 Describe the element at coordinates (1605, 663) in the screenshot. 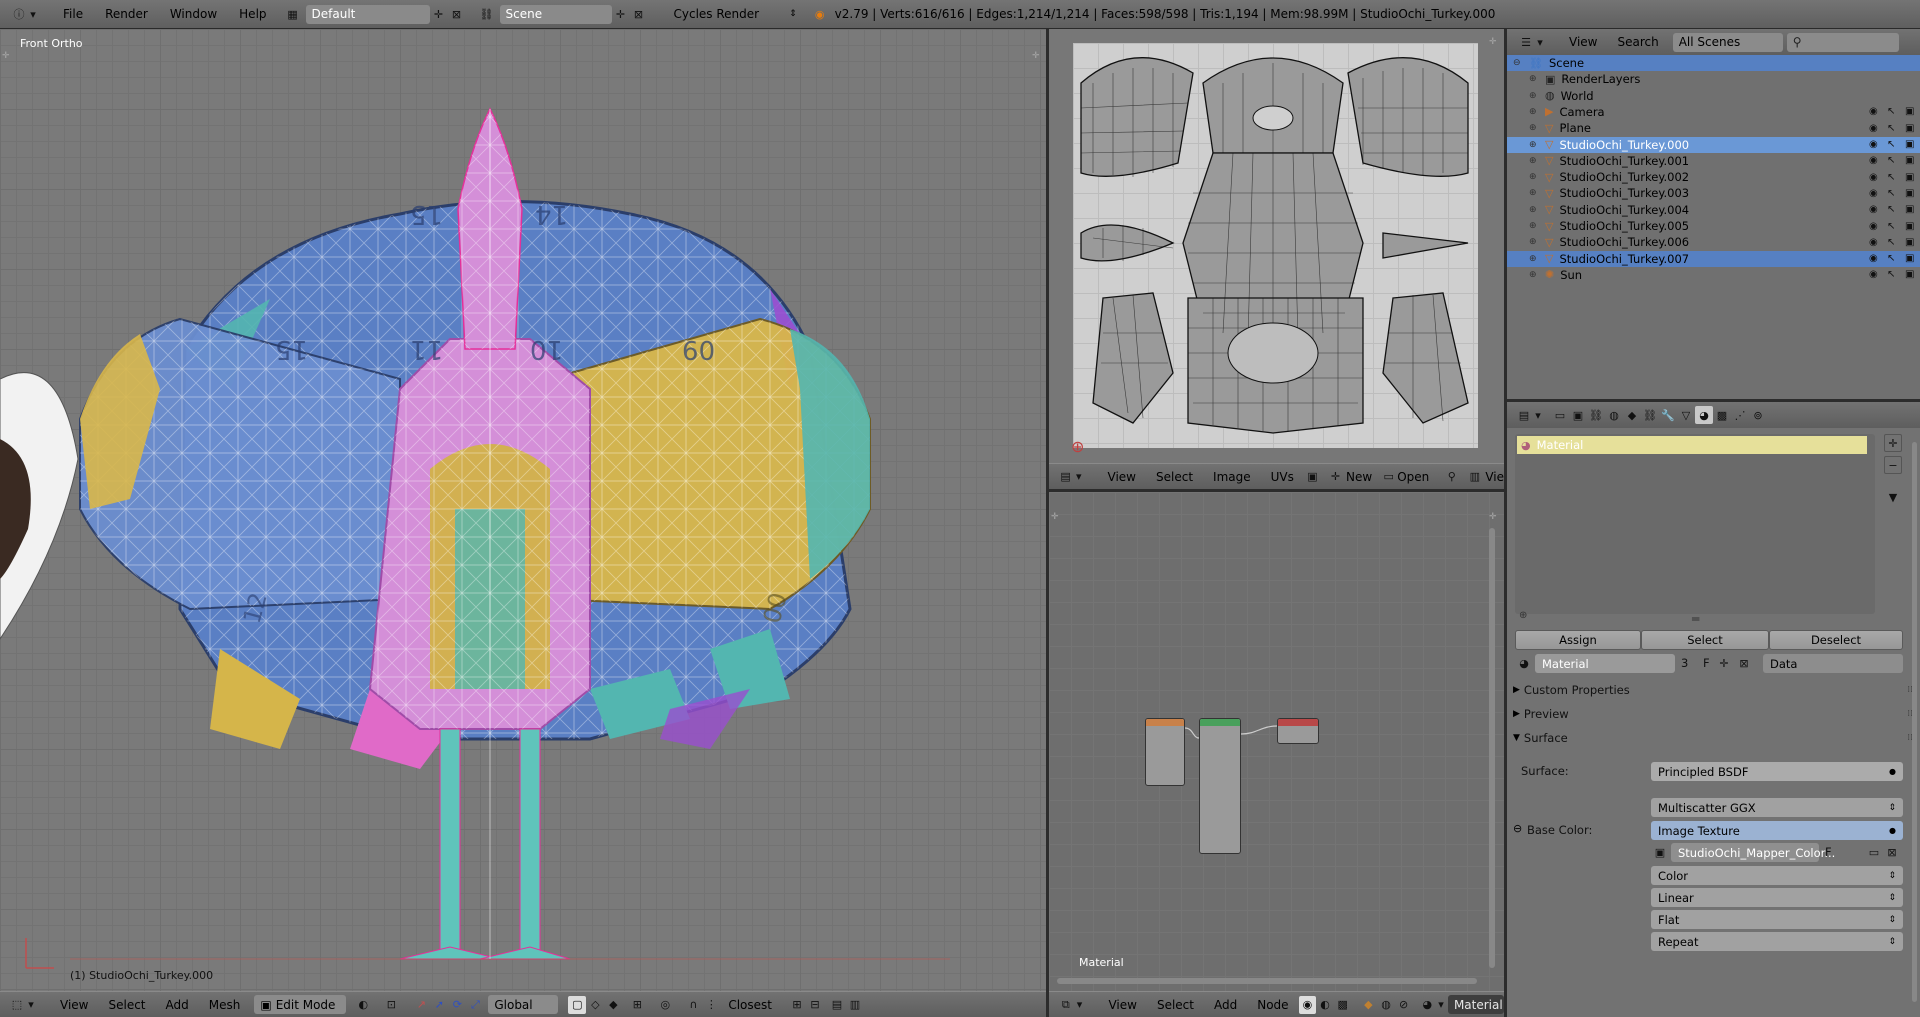

I see `material-name-field: Material` at that location.